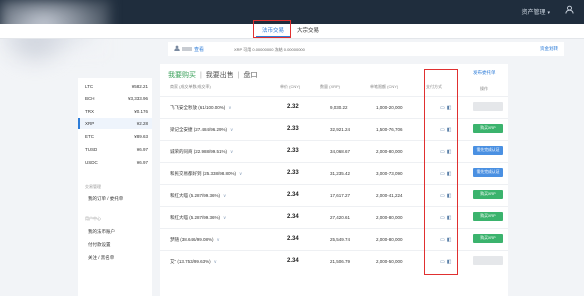  I want to click on sidebar-item-tusd: TUSD ¥6.97, so click(115, 149).